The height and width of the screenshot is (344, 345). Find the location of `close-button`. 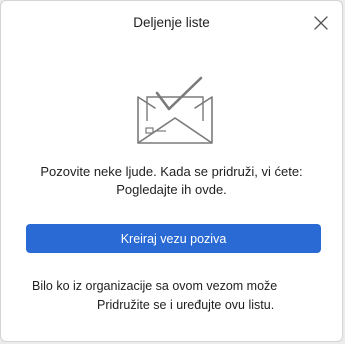

close-button is located at coordinates (321, 23).